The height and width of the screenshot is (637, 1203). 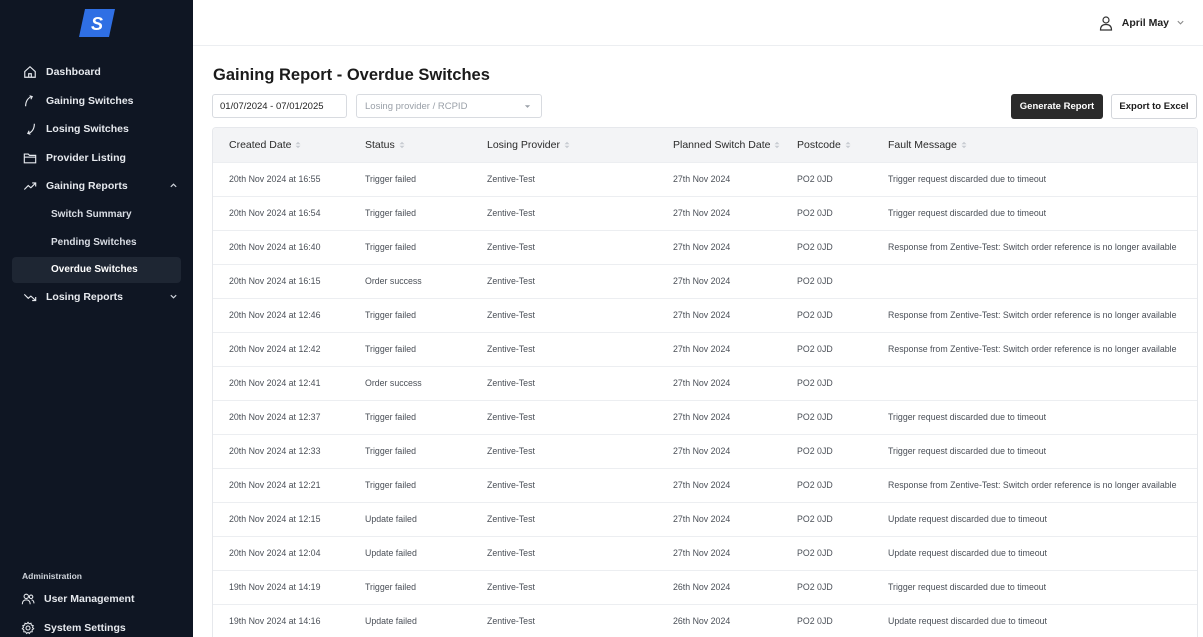 I want to click on sidebar-item-dashboard: Dashboard, so click(x=96, y=72).